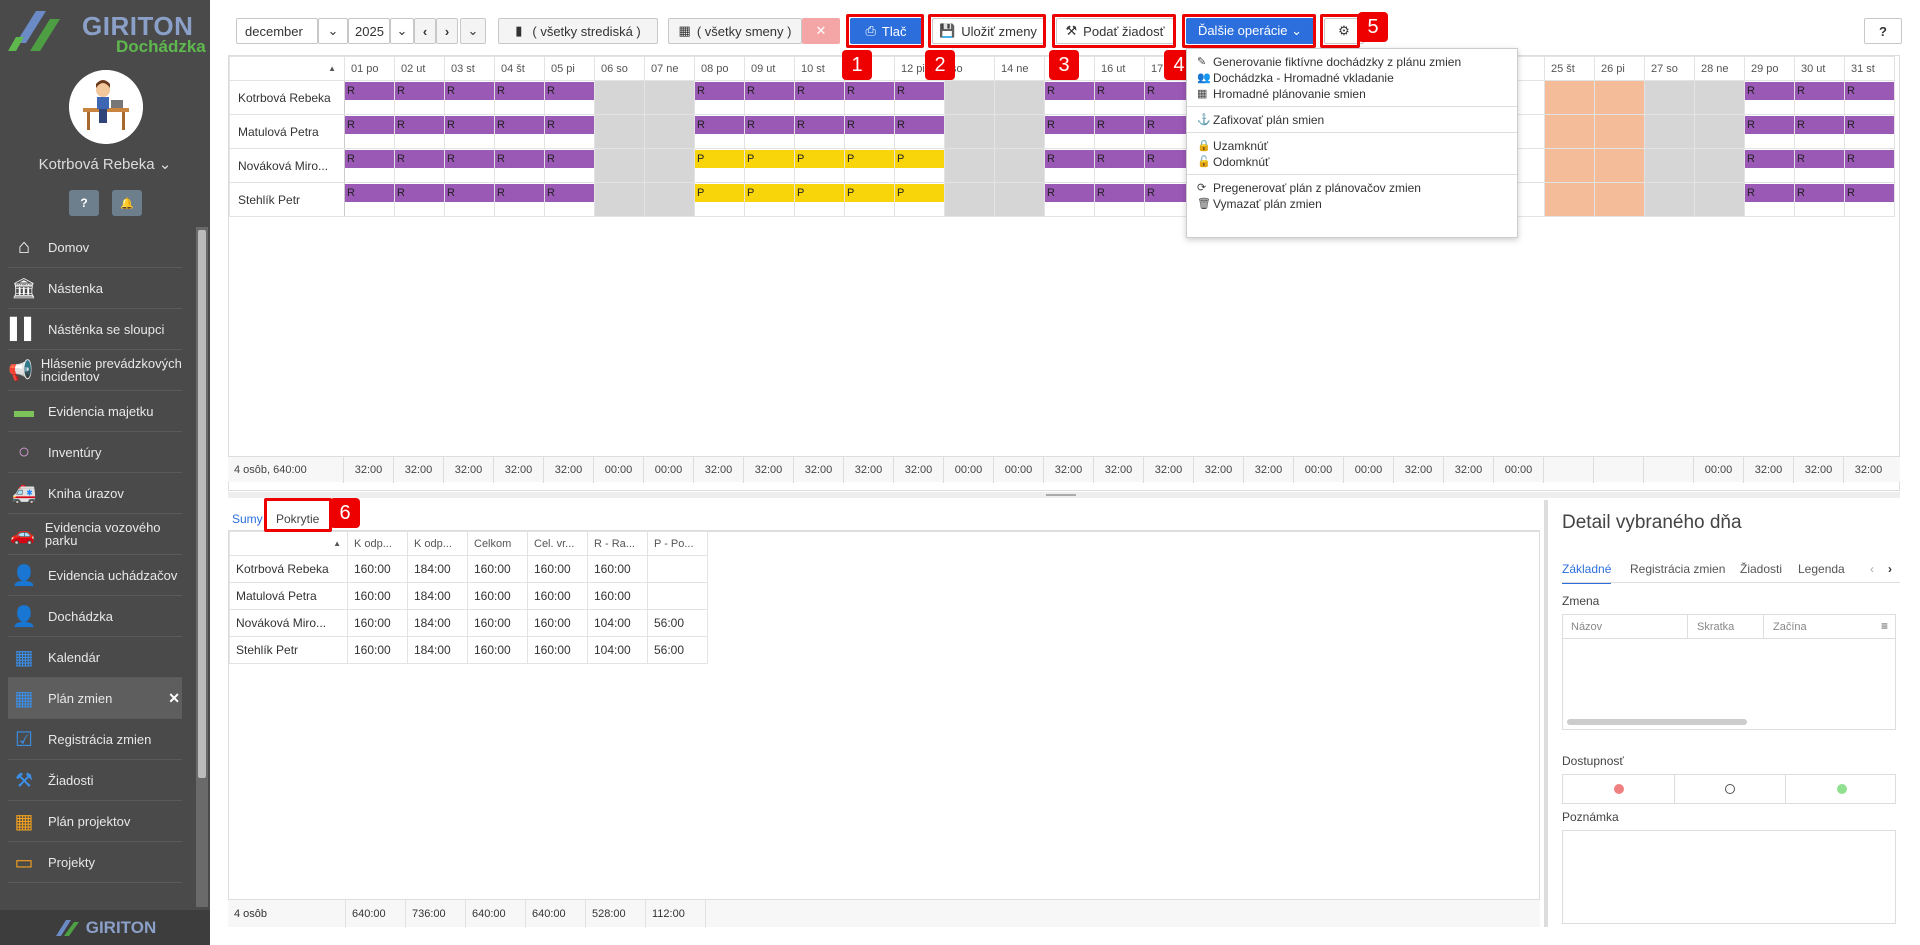 The width and height of the screenshot is (1920, 945). Describe the element at coordinates (95, 739) in the screenshot. I see `sidebar-item-12: ☑ Registrácia zmien` at that location.